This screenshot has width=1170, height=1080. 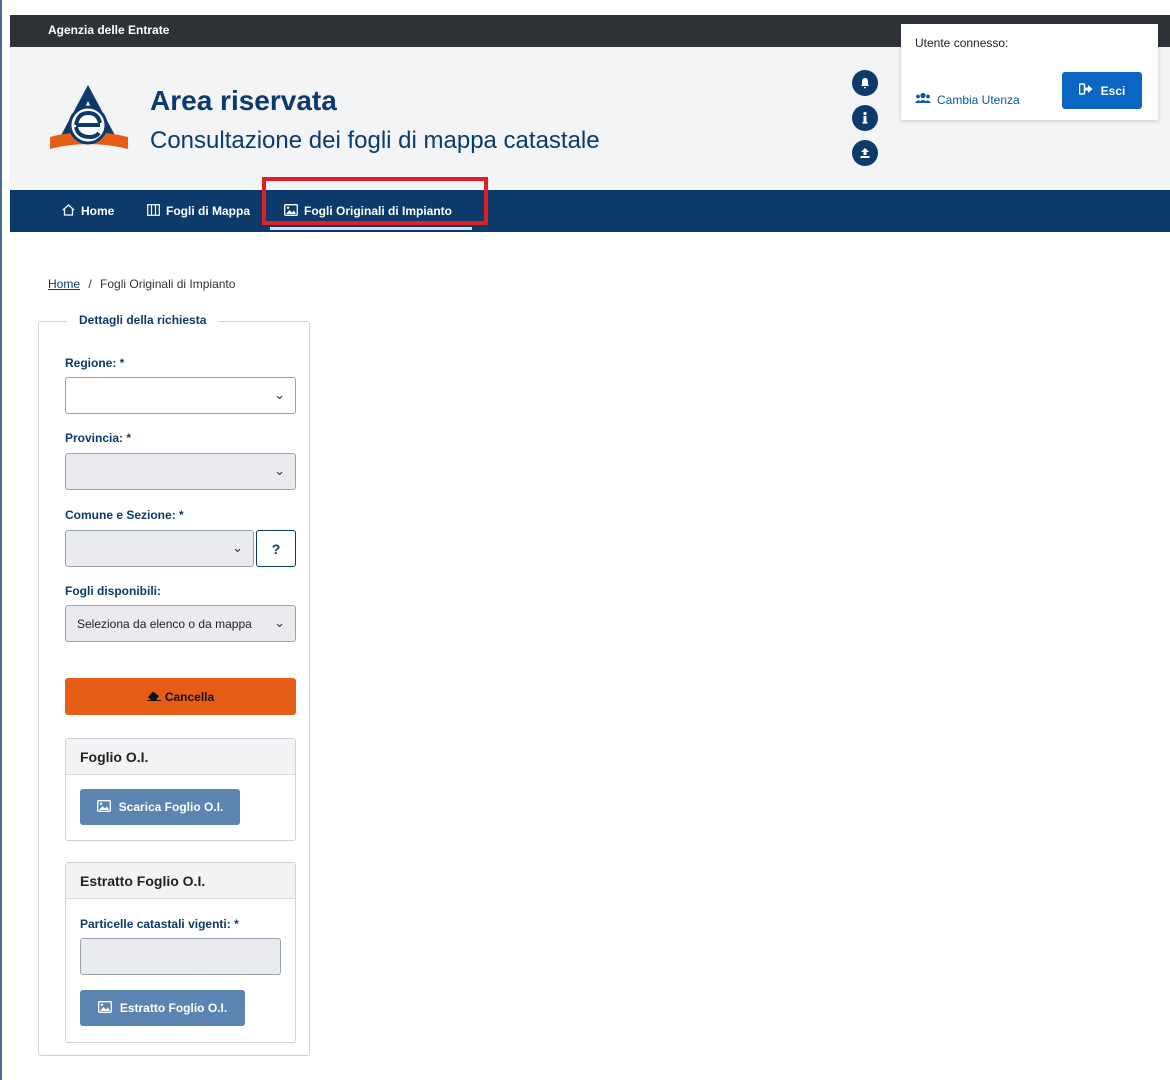 I want to click on fogli-label: Fogli disponibili:, so click(x=113, y=591).